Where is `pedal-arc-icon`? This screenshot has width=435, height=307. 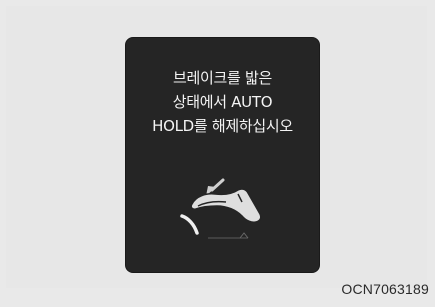 pedal-arc-icon is located at coordinates (189, 224).